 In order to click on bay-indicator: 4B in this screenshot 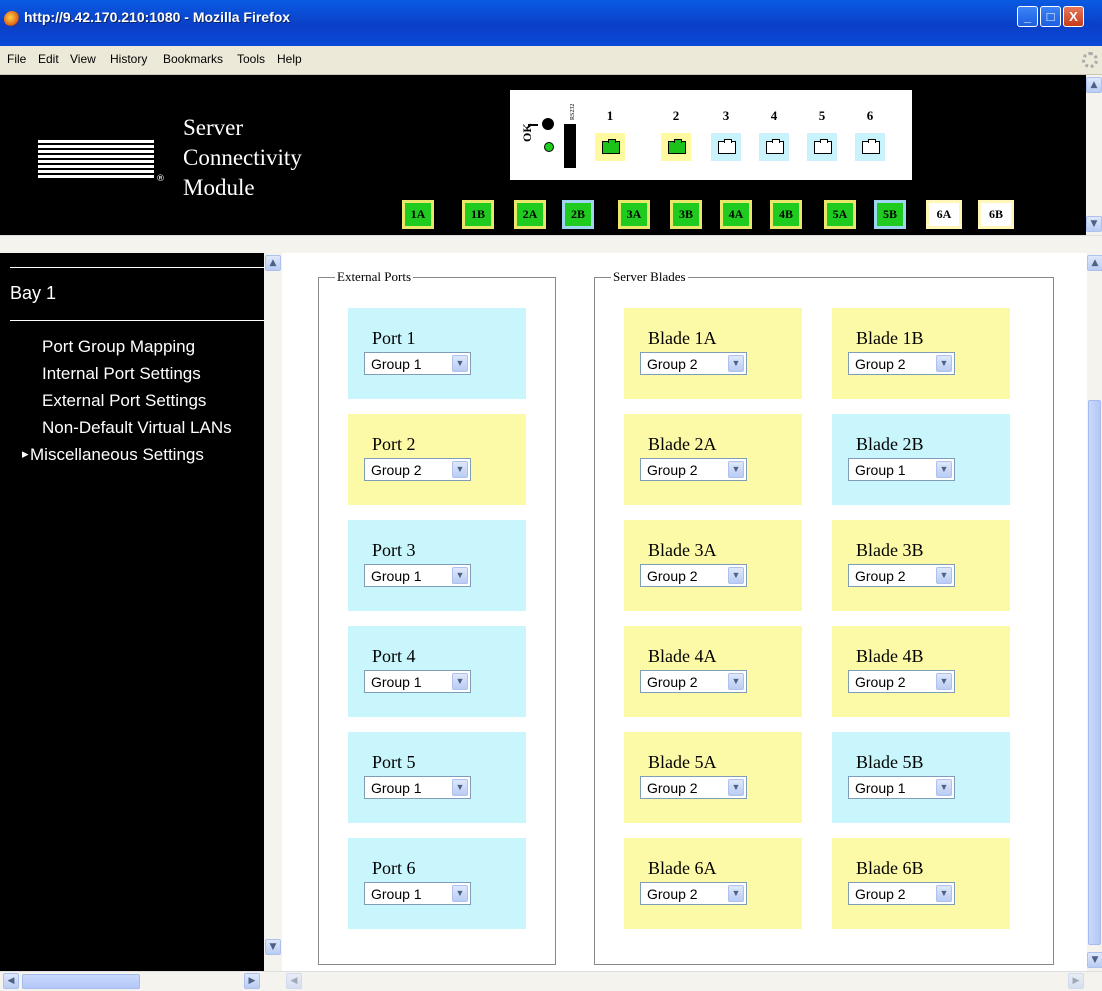, I will do `click(786, 214)`.